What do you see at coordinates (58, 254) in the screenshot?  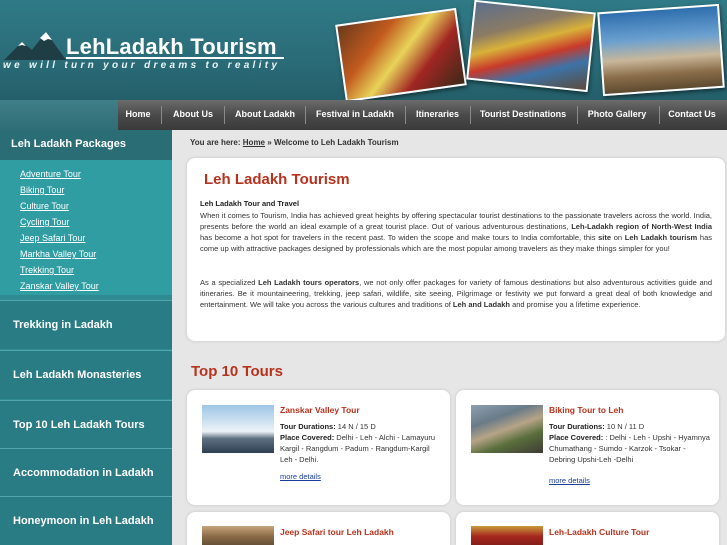 I see `package-link-markha-valley: Markha Valley Tour` at bounding box center [58, 254].